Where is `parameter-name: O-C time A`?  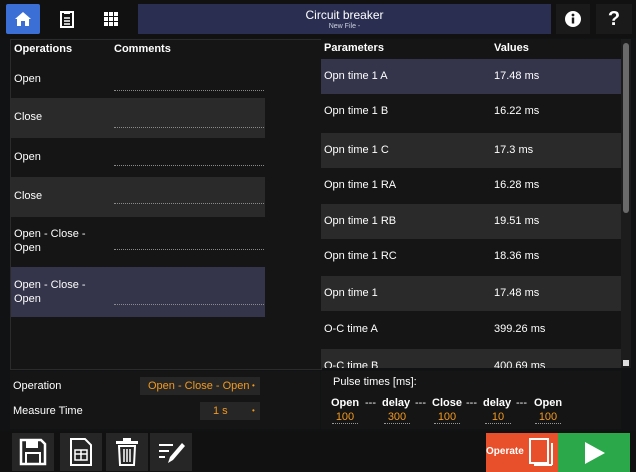
parameter-name: O-C time A is located at coordinates (351, 329).